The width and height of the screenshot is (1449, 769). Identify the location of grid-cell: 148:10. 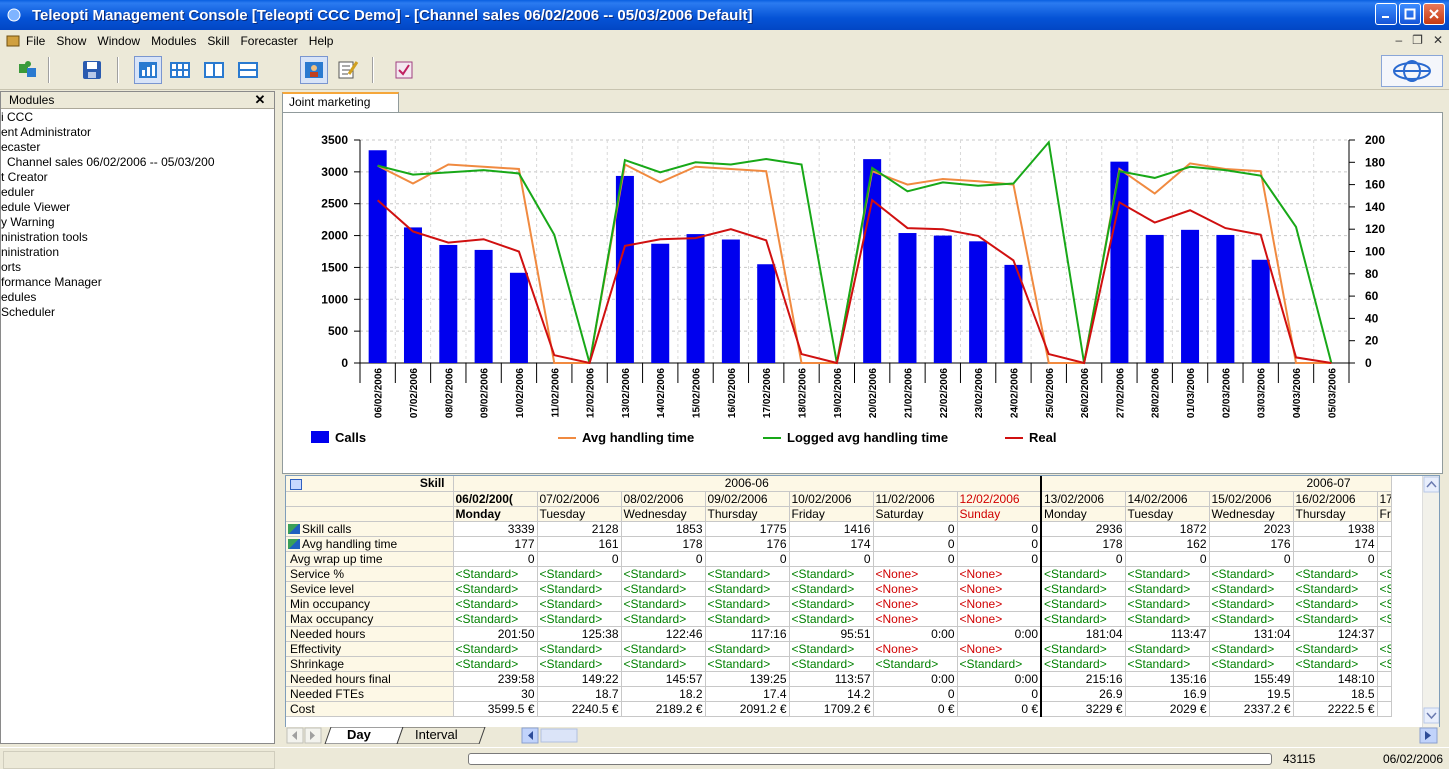
(1335, 679).